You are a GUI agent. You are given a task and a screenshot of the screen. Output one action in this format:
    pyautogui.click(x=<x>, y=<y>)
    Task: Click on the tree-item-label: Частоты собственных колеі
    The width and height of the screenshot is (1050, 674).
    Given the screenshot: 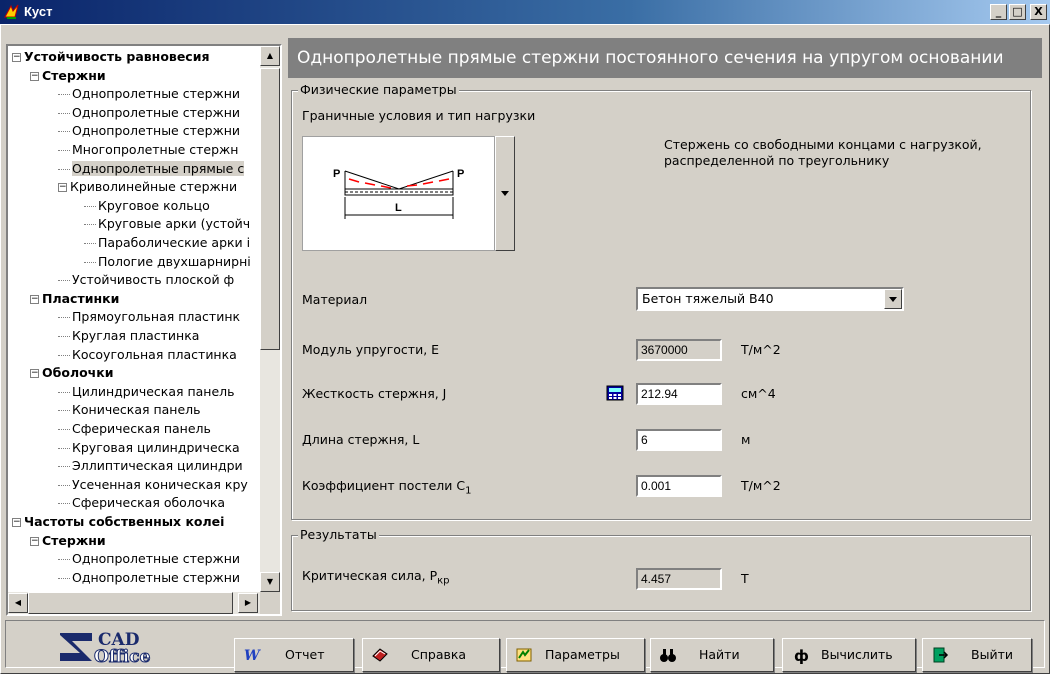 What is the action you would take?
    pyautogui.click(x=124, y=521)
    